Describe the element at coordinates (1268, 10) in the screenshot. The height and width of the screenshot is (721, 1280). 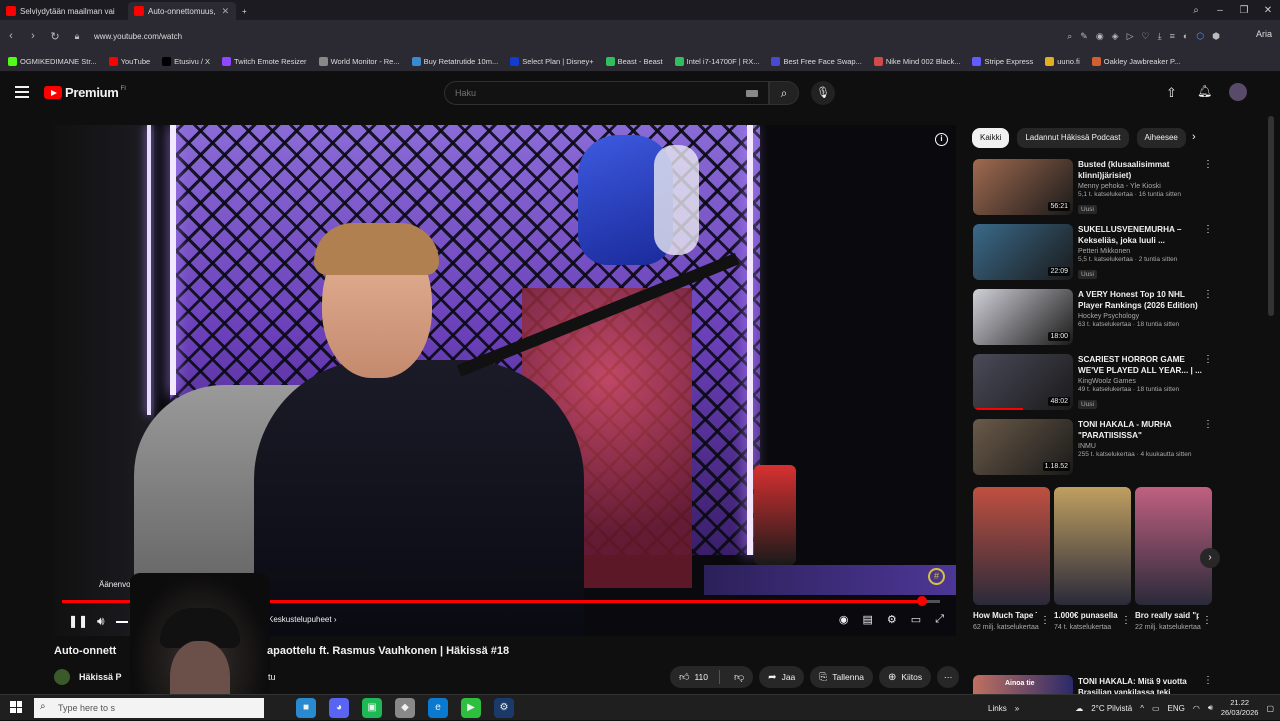
I see `close-window-icon: ✕` at that location.